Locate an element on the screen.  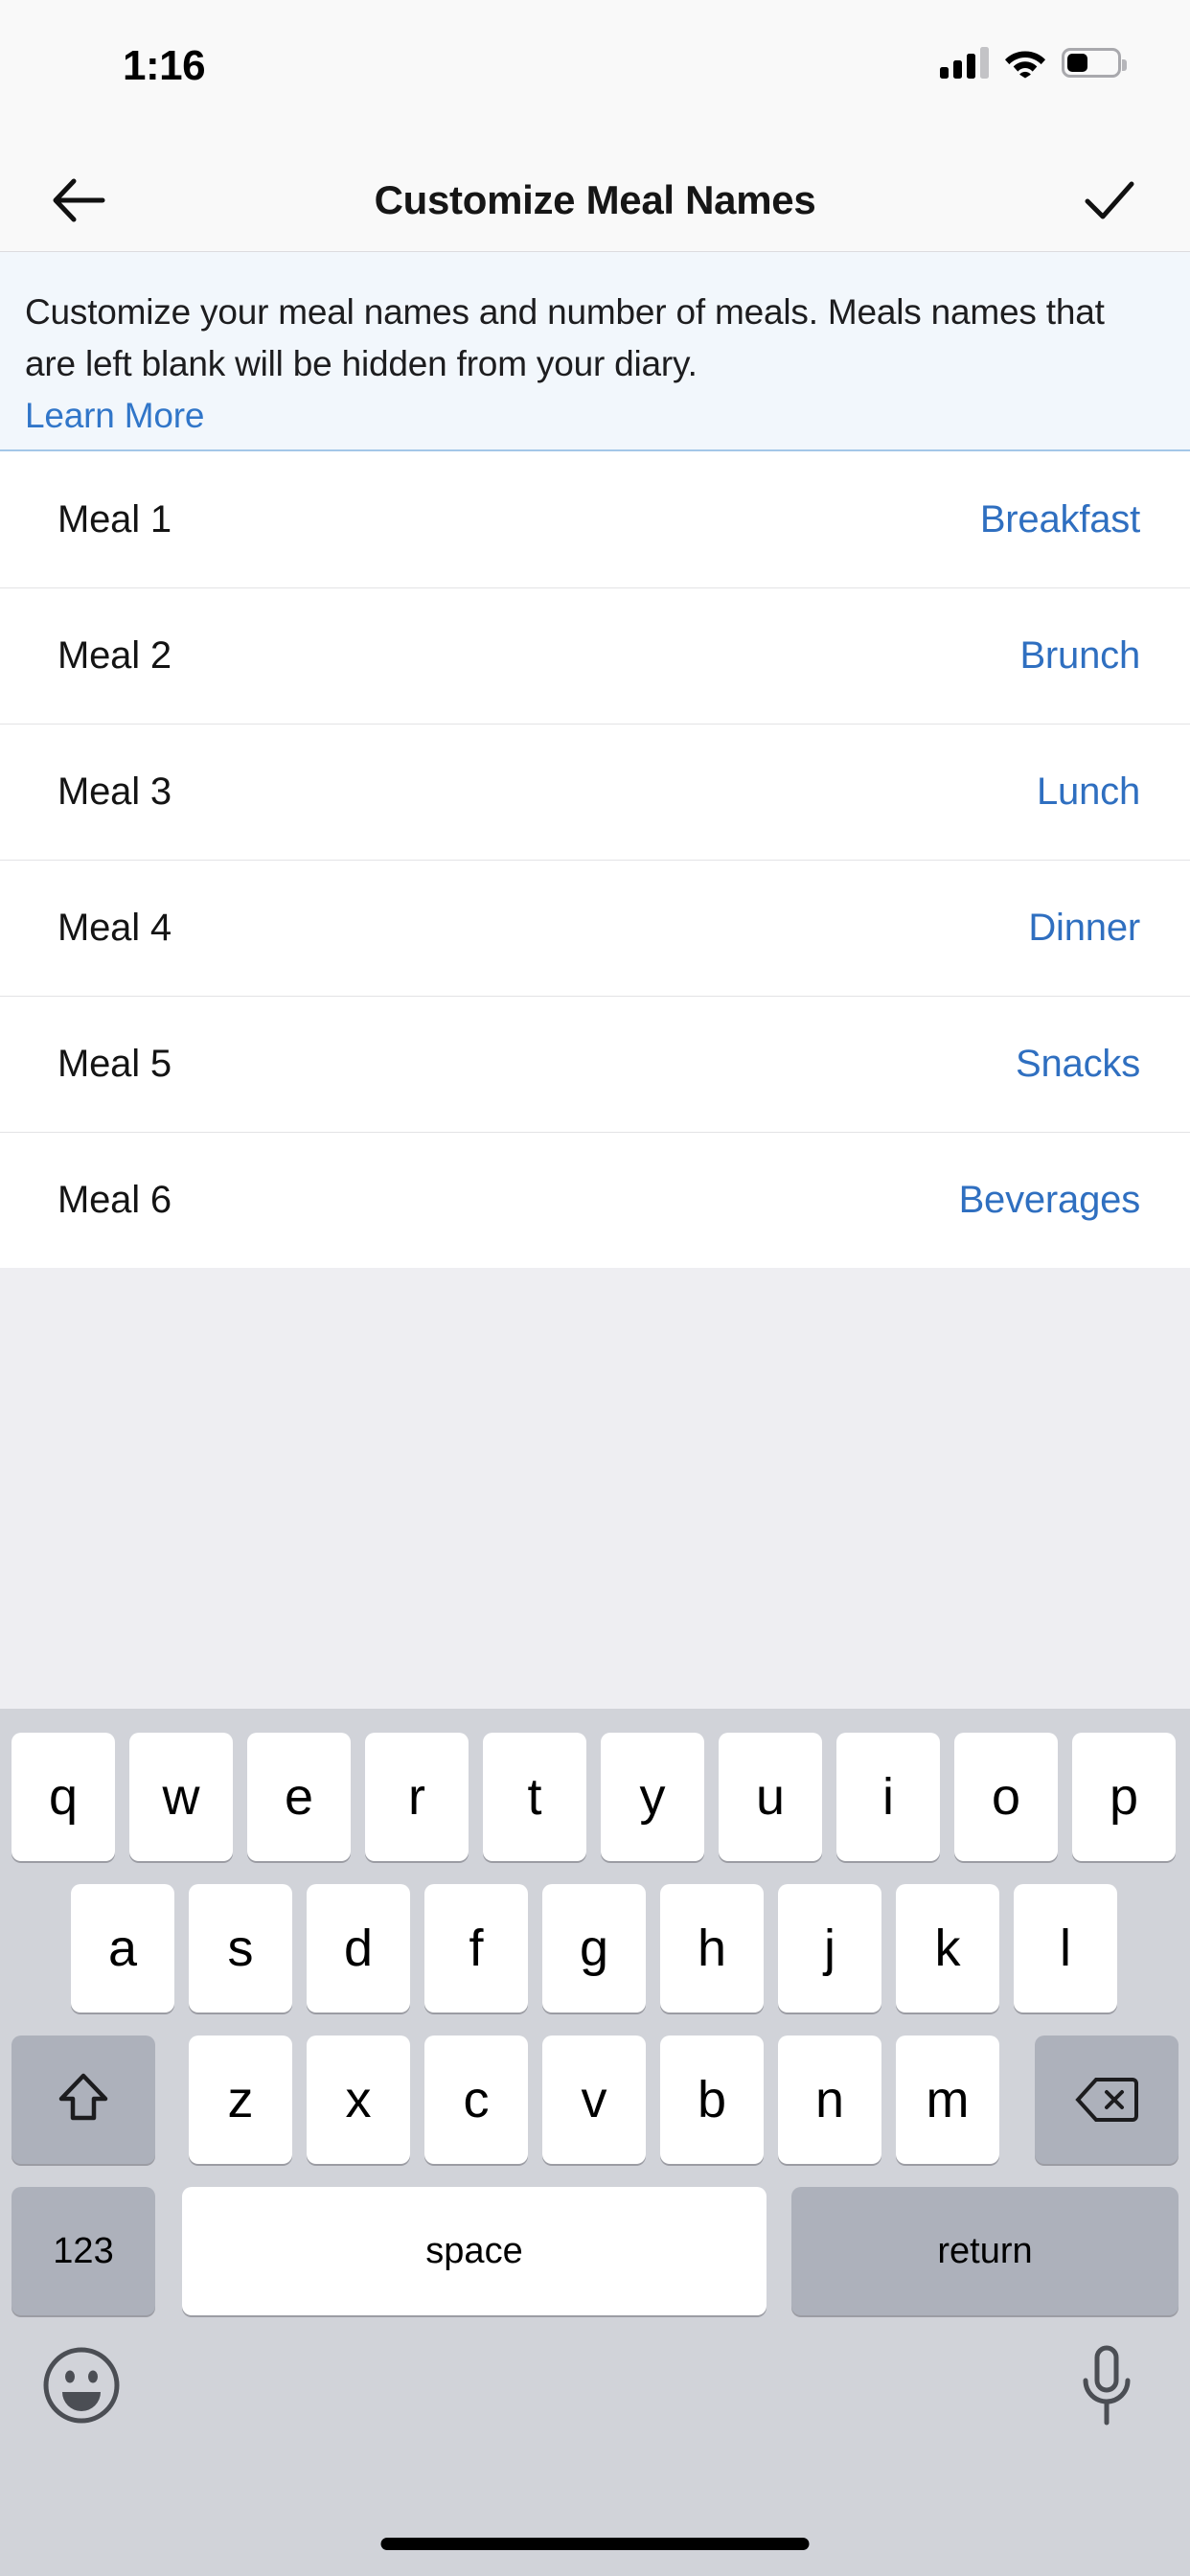
navigation-bar: Customize Meal Names is located at coordinates (595, 200).